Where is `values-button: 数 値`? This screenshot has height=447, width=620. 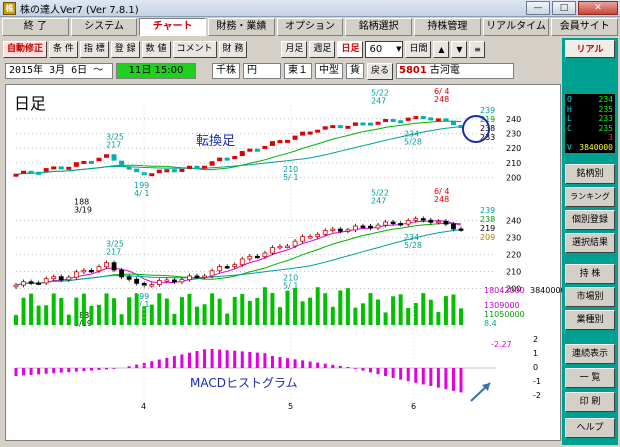 values-button: 数 値 is located at coordinates (156, 49).